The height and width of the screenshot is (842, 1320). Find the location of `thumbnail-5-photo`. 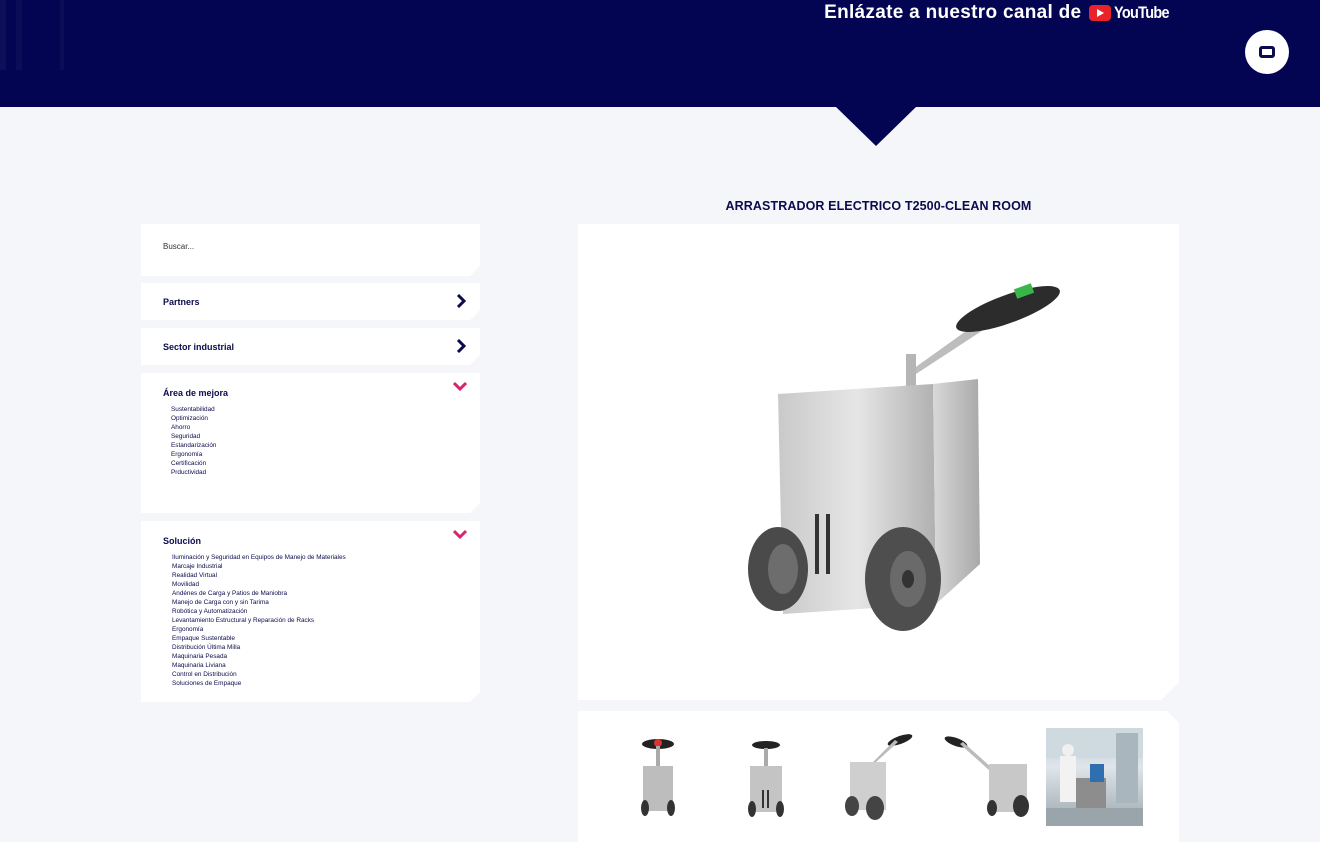

thumbnail-5-photo is located at coordinates (1094, 777).